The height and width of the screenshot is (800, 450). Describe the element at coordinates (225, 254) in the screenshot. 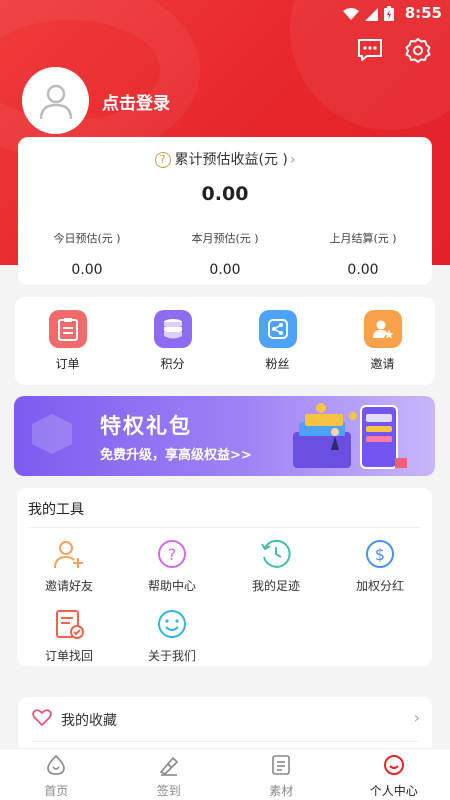

I see `earnings-col-month: 本月预估(元 ) 0.00` at that location.